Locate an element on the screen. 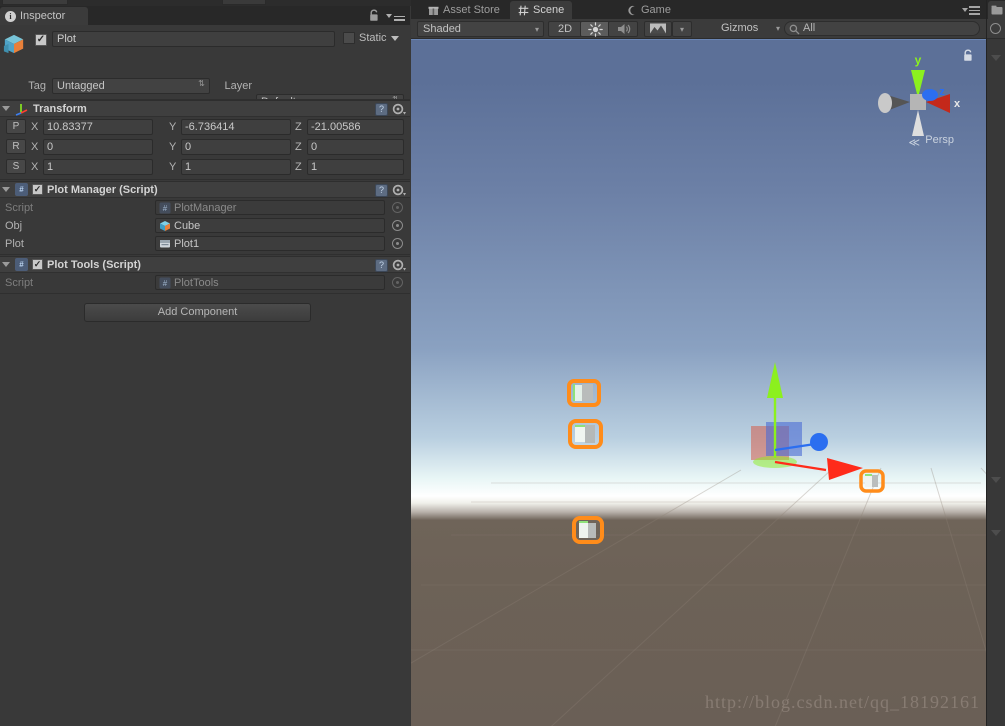  transform-row-position: P X 10.83377 Y -6.736414 Z -21.00586 is located at coordinates (205, 127).